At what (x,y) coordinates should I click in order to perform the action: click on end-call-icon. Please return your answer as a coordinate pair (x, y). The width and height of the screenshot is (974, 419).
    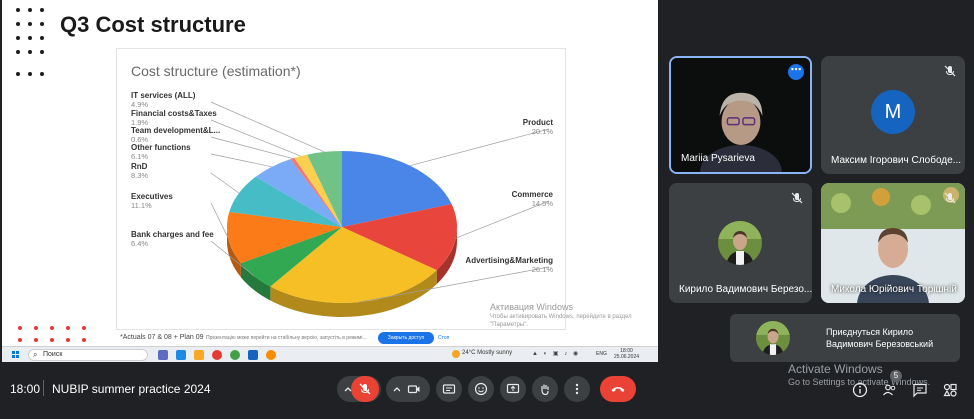
    Looking at the image, I should click on (618, 389).